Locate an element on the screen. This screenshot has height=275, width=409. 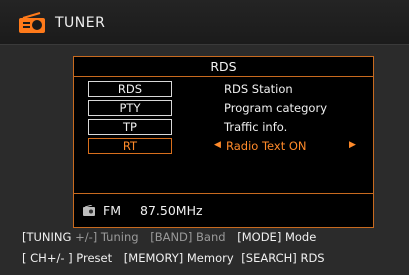
page-title: TUNER is located at coordinates (80, 23).